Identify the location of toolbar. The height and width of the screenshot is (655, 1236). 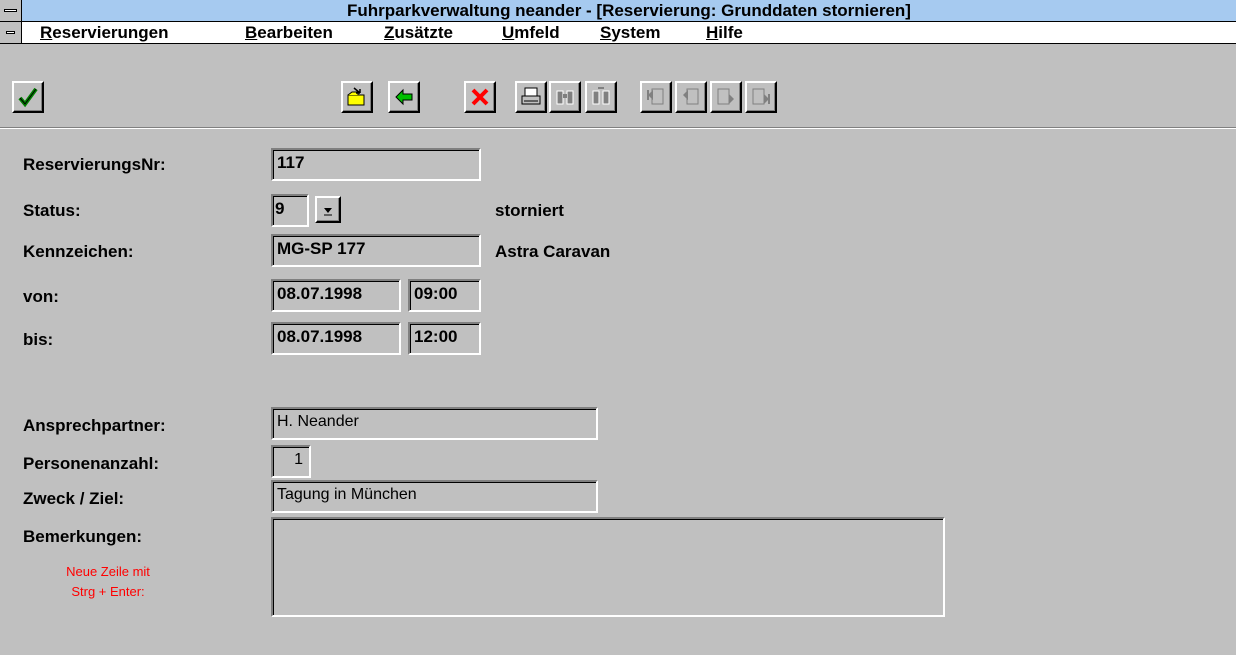
(618, 86).